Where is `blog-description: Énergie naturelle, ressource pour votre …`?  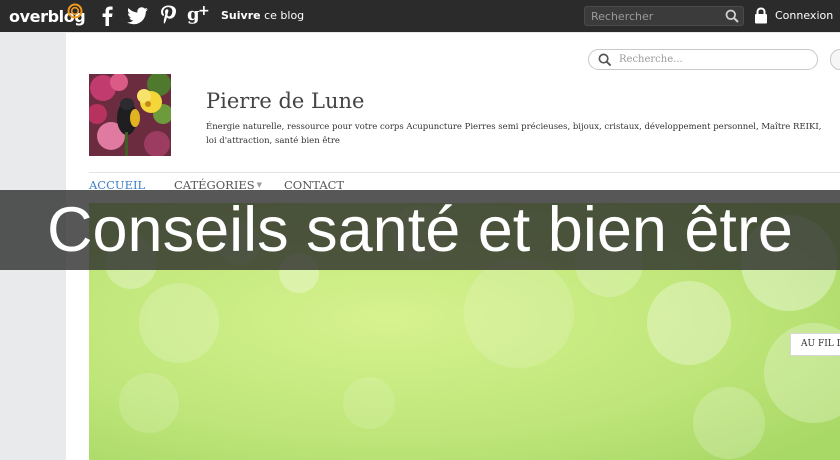 blog-description: Énergie naturelle, ressource pour votre … is located at coordinates (514, 134).